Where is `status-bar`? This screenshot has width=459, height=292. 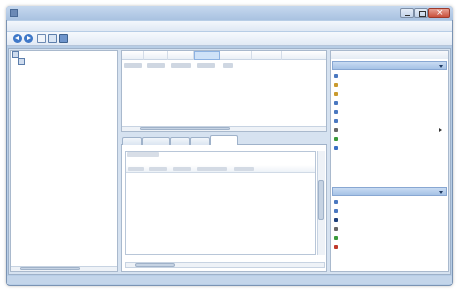
status-bar is located at coordinates (229, 280).